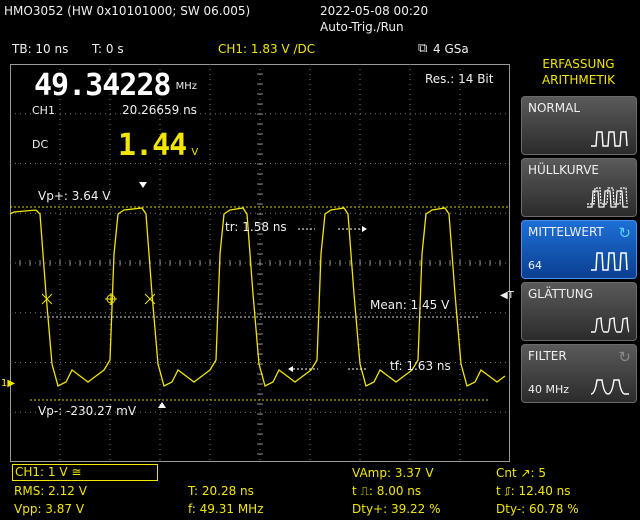  Describe the element at coordinates (49, 509) in the screenshot. I see `vpp-measurement: Vpp: 3.87 V` at that location.